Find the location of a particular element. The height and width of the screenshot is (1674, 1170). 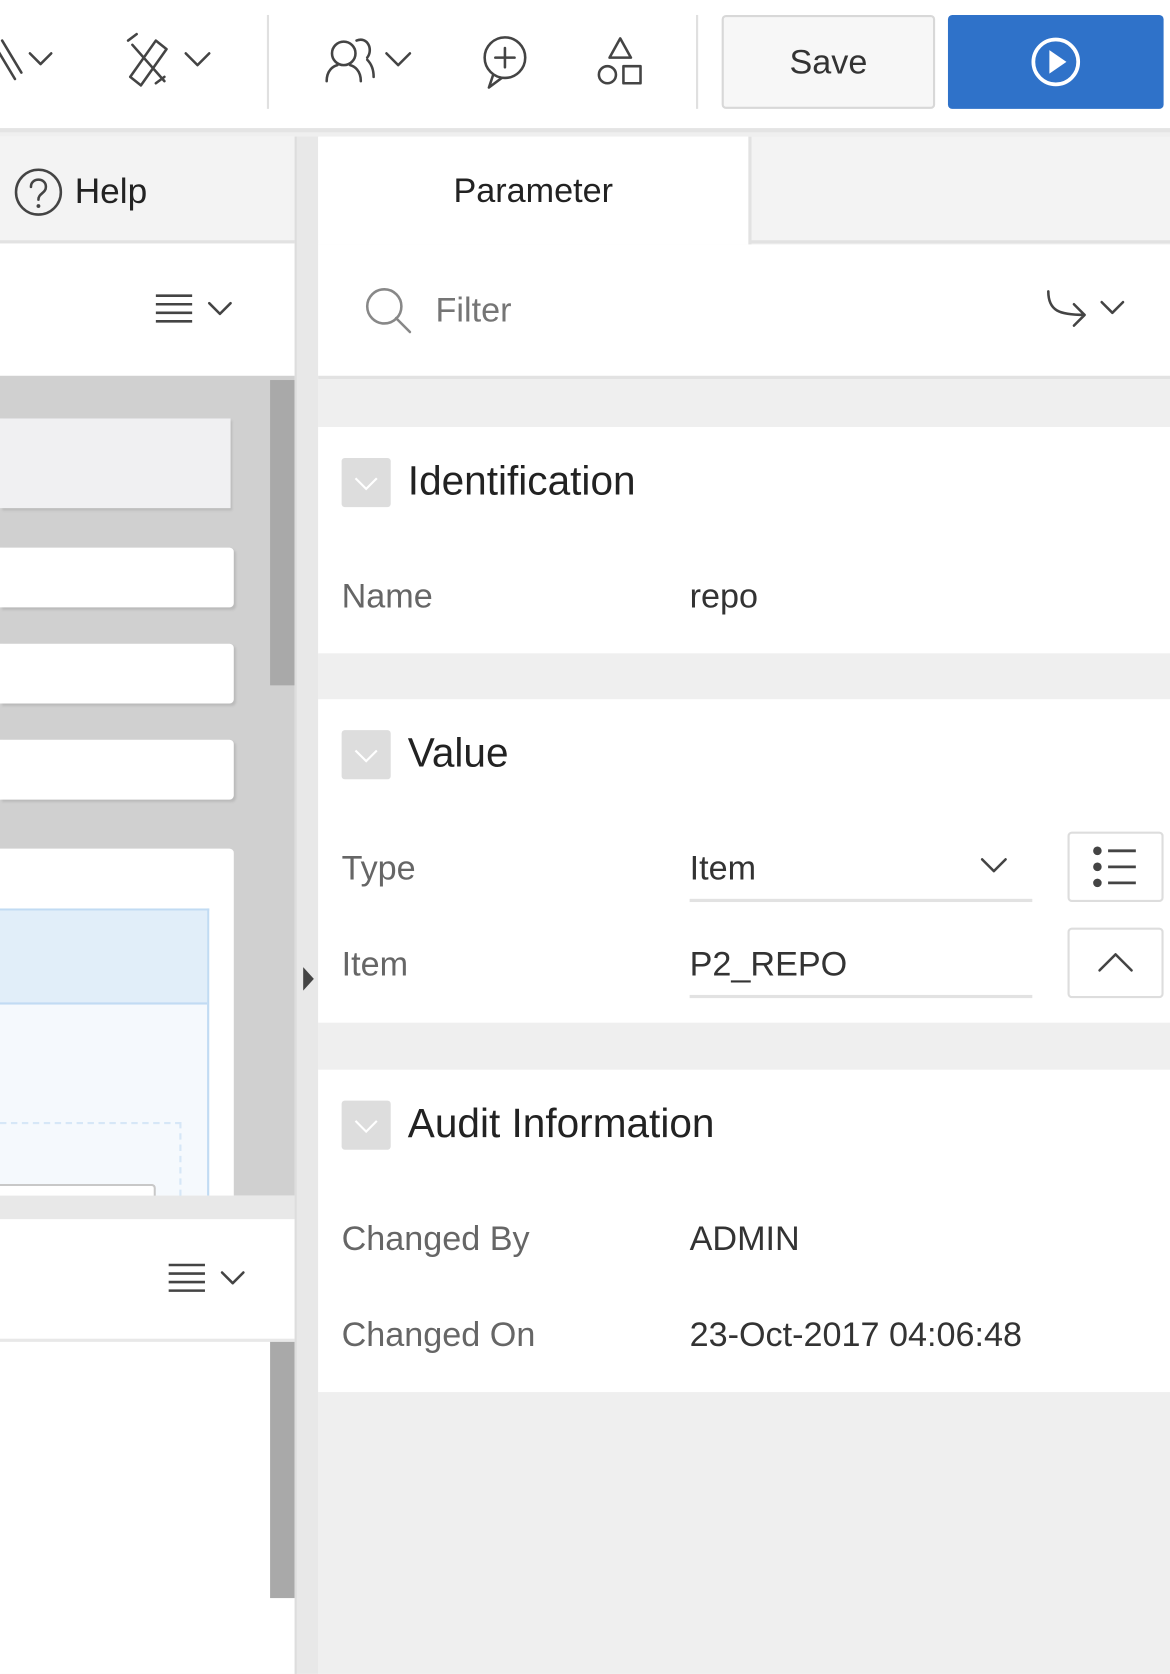

view-menu-button-lower is located at coordinates (210, 1278).